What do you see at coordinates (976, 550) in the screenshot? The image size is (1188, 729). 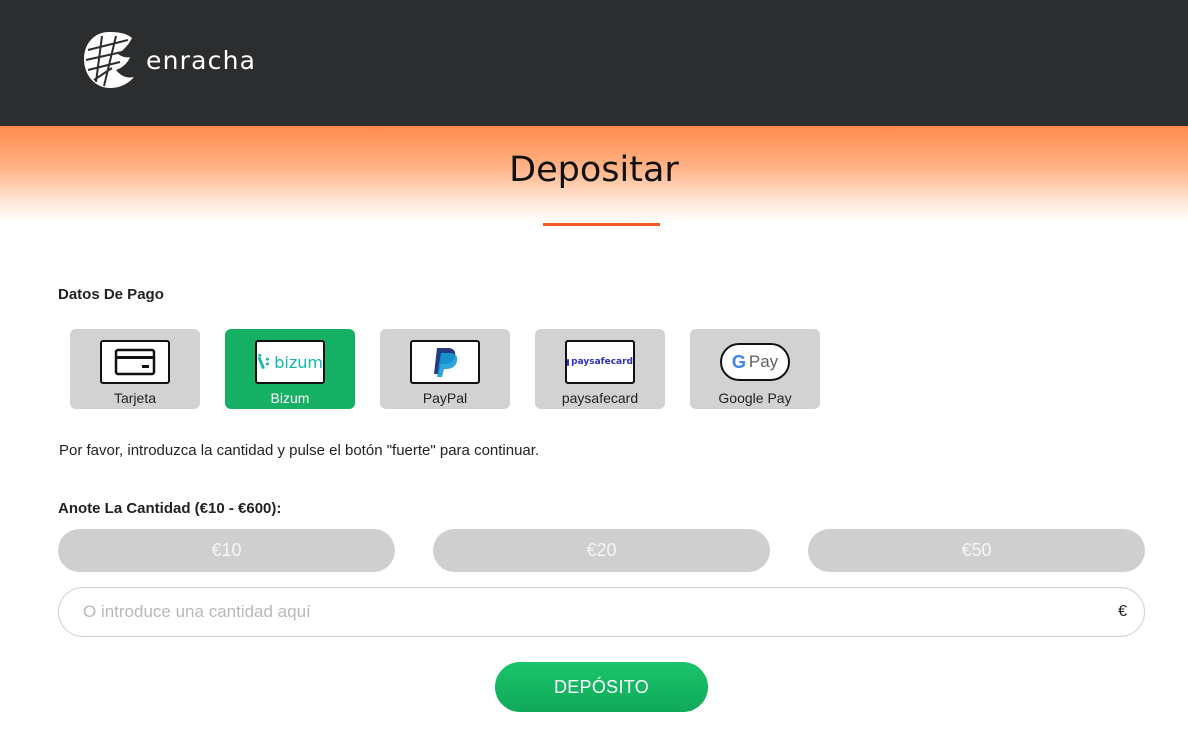 I see `quick-amount-50-button: €50` at bounding box center [976, 550].